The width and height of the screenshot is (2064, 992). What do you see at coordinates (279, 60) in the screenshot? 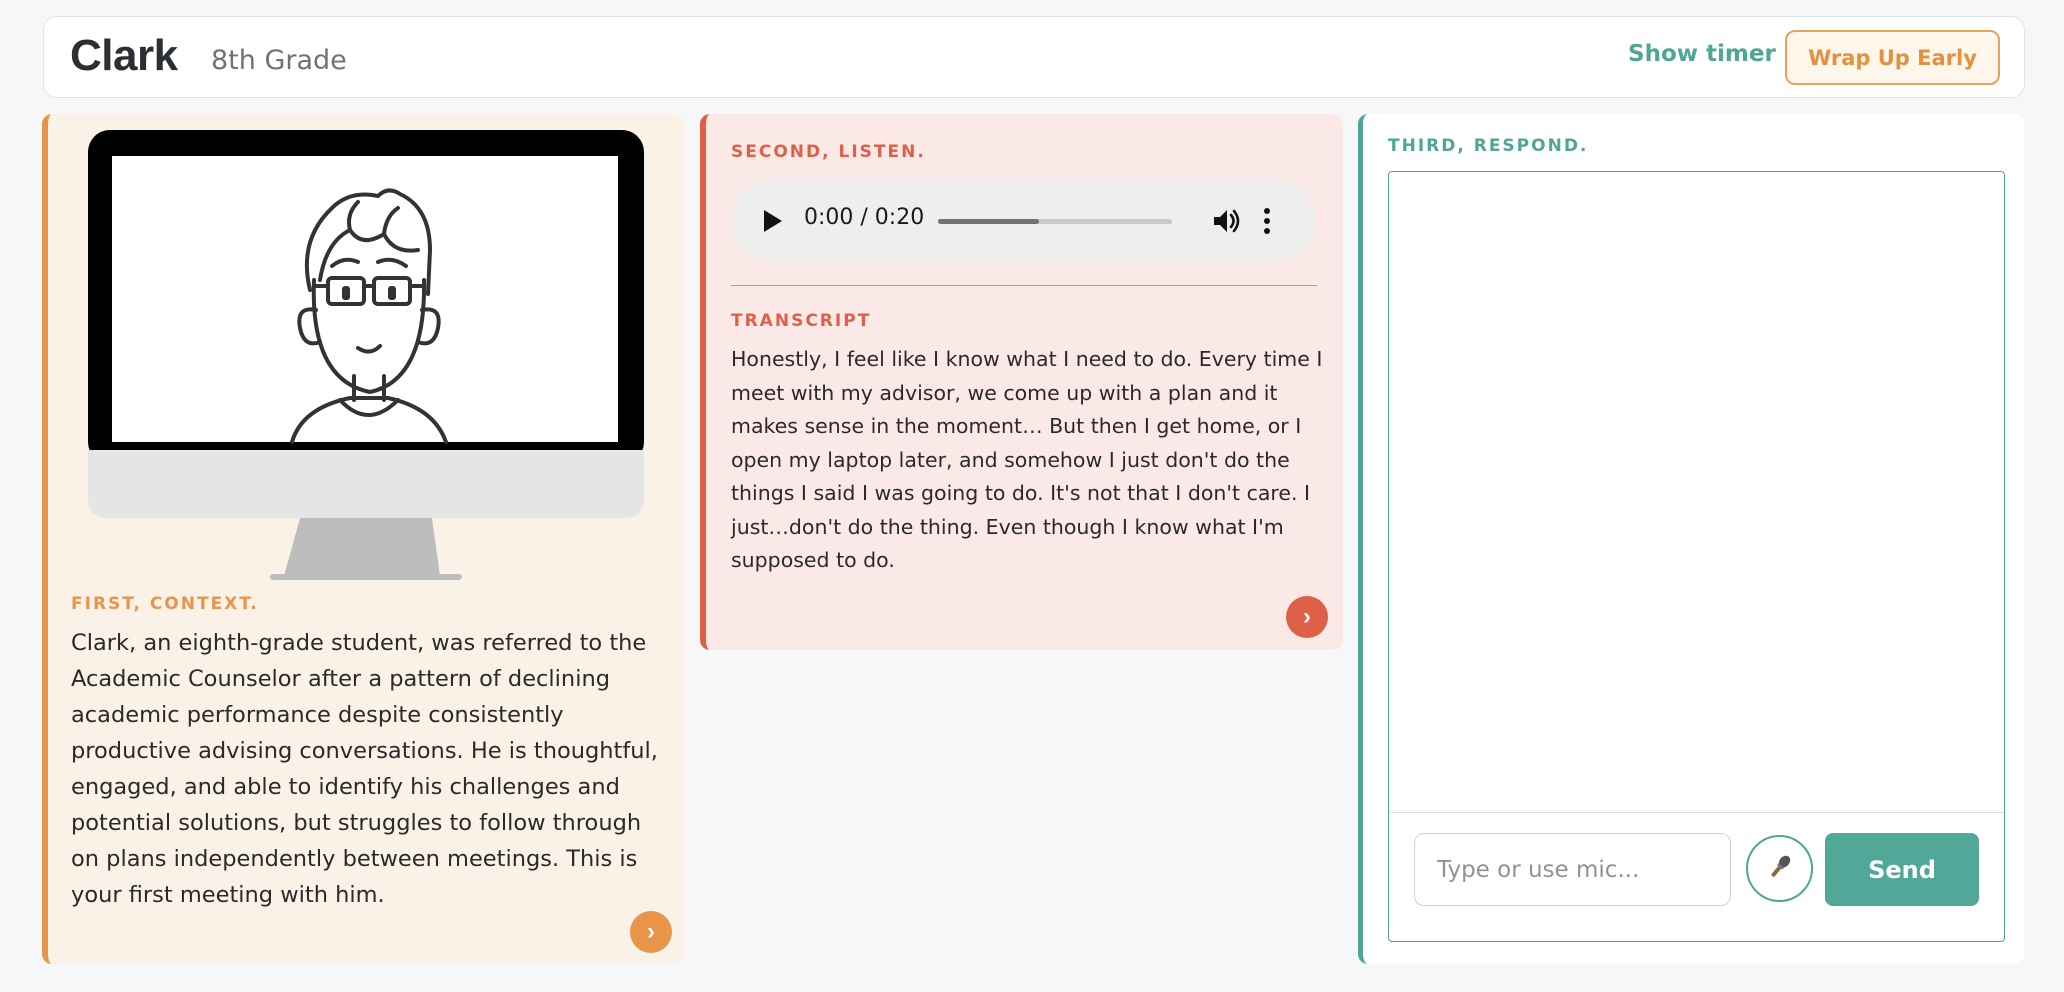
I see `student-grade: 8th Grade` at bounding box center [279, 60].